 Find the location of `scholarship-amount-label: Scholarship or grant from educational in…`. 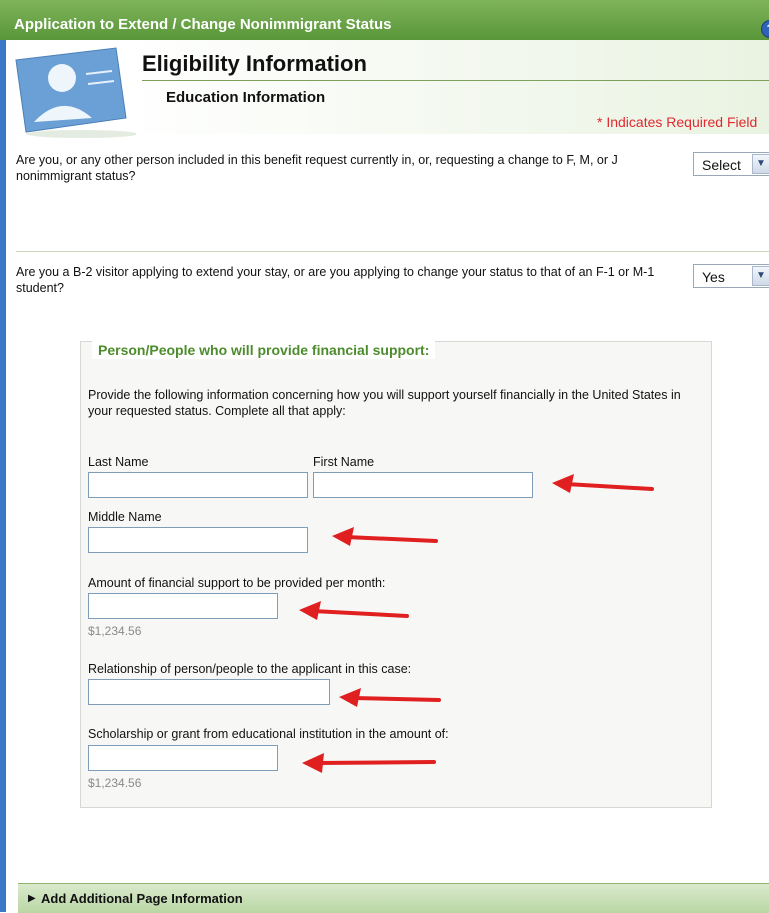

scholarship-amount-label: Scholarship or grant from educational in… is located at coordinates (268, 734).